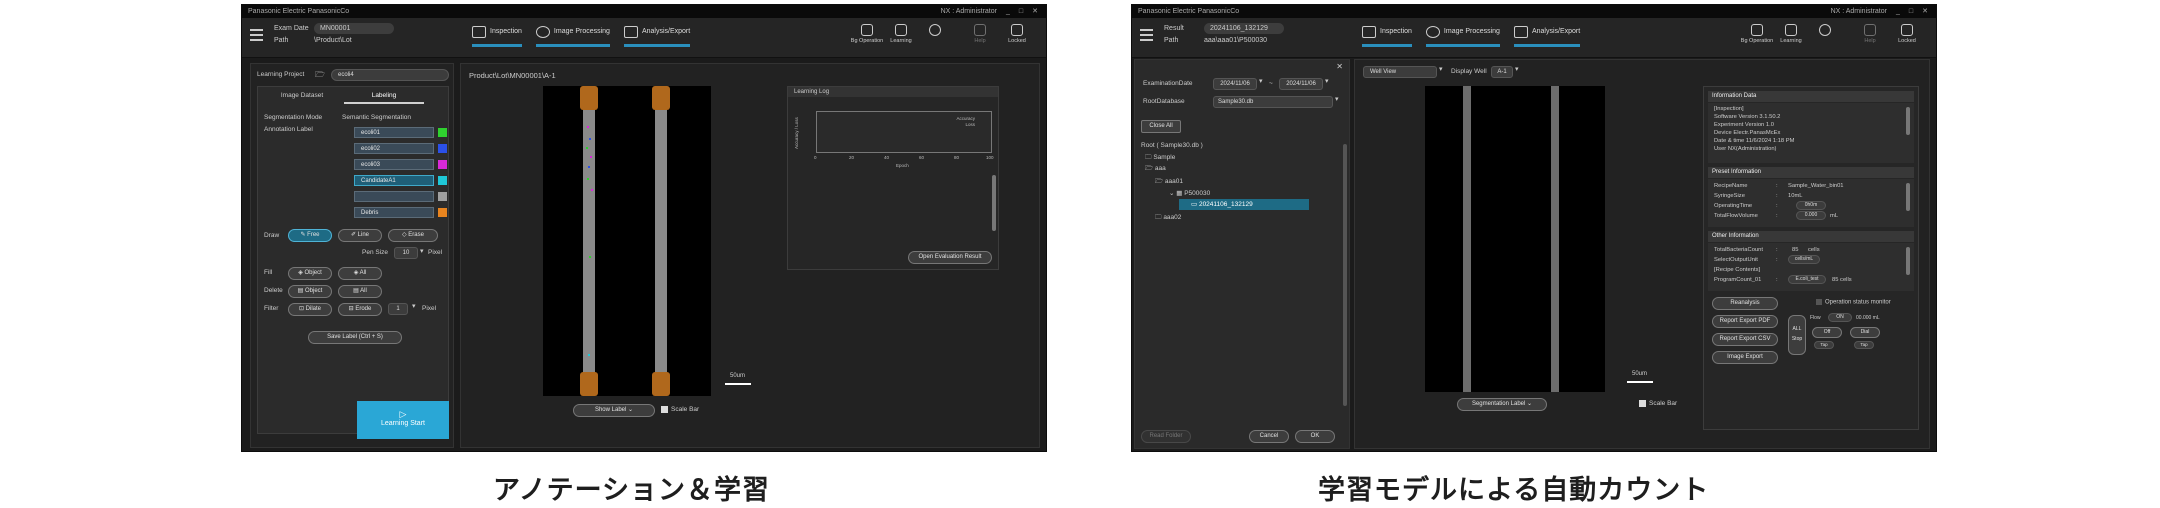  What do you see at coordinates (310, 291) in the screenshot?
I see `delete-object-button: ▤ Object` at bounding box center [310, 291].